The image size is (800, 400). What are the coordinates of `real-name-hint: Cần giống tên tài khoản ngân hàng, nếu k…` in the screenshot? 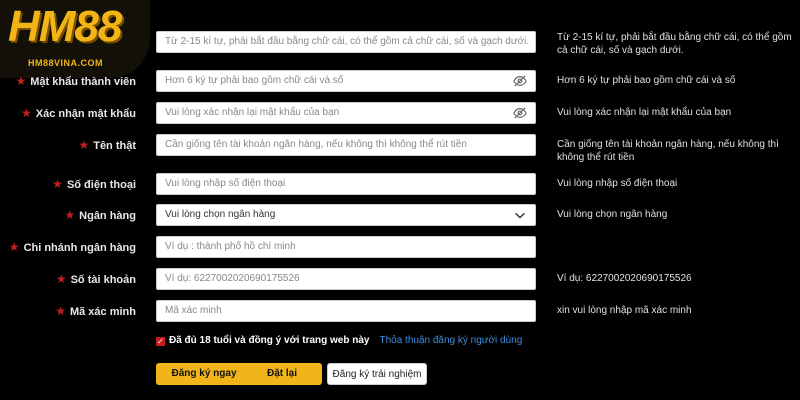 It's located at (668, 151).